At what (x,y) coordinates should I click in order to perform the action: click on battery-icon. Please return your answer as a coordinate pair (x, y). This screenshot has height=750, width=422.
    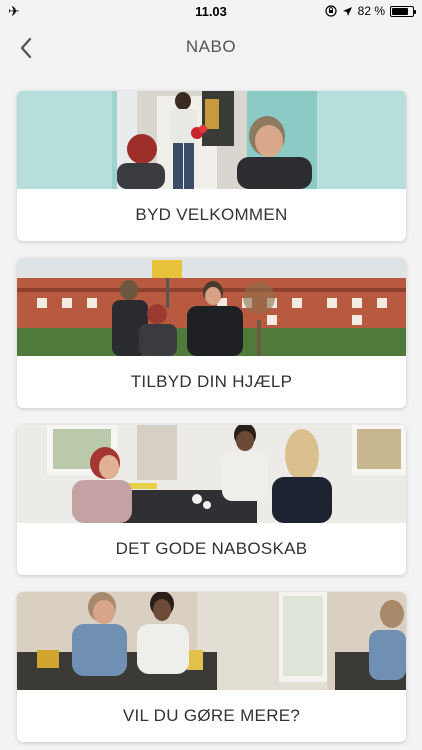
    Looking at the image, I should click on (403, 11).